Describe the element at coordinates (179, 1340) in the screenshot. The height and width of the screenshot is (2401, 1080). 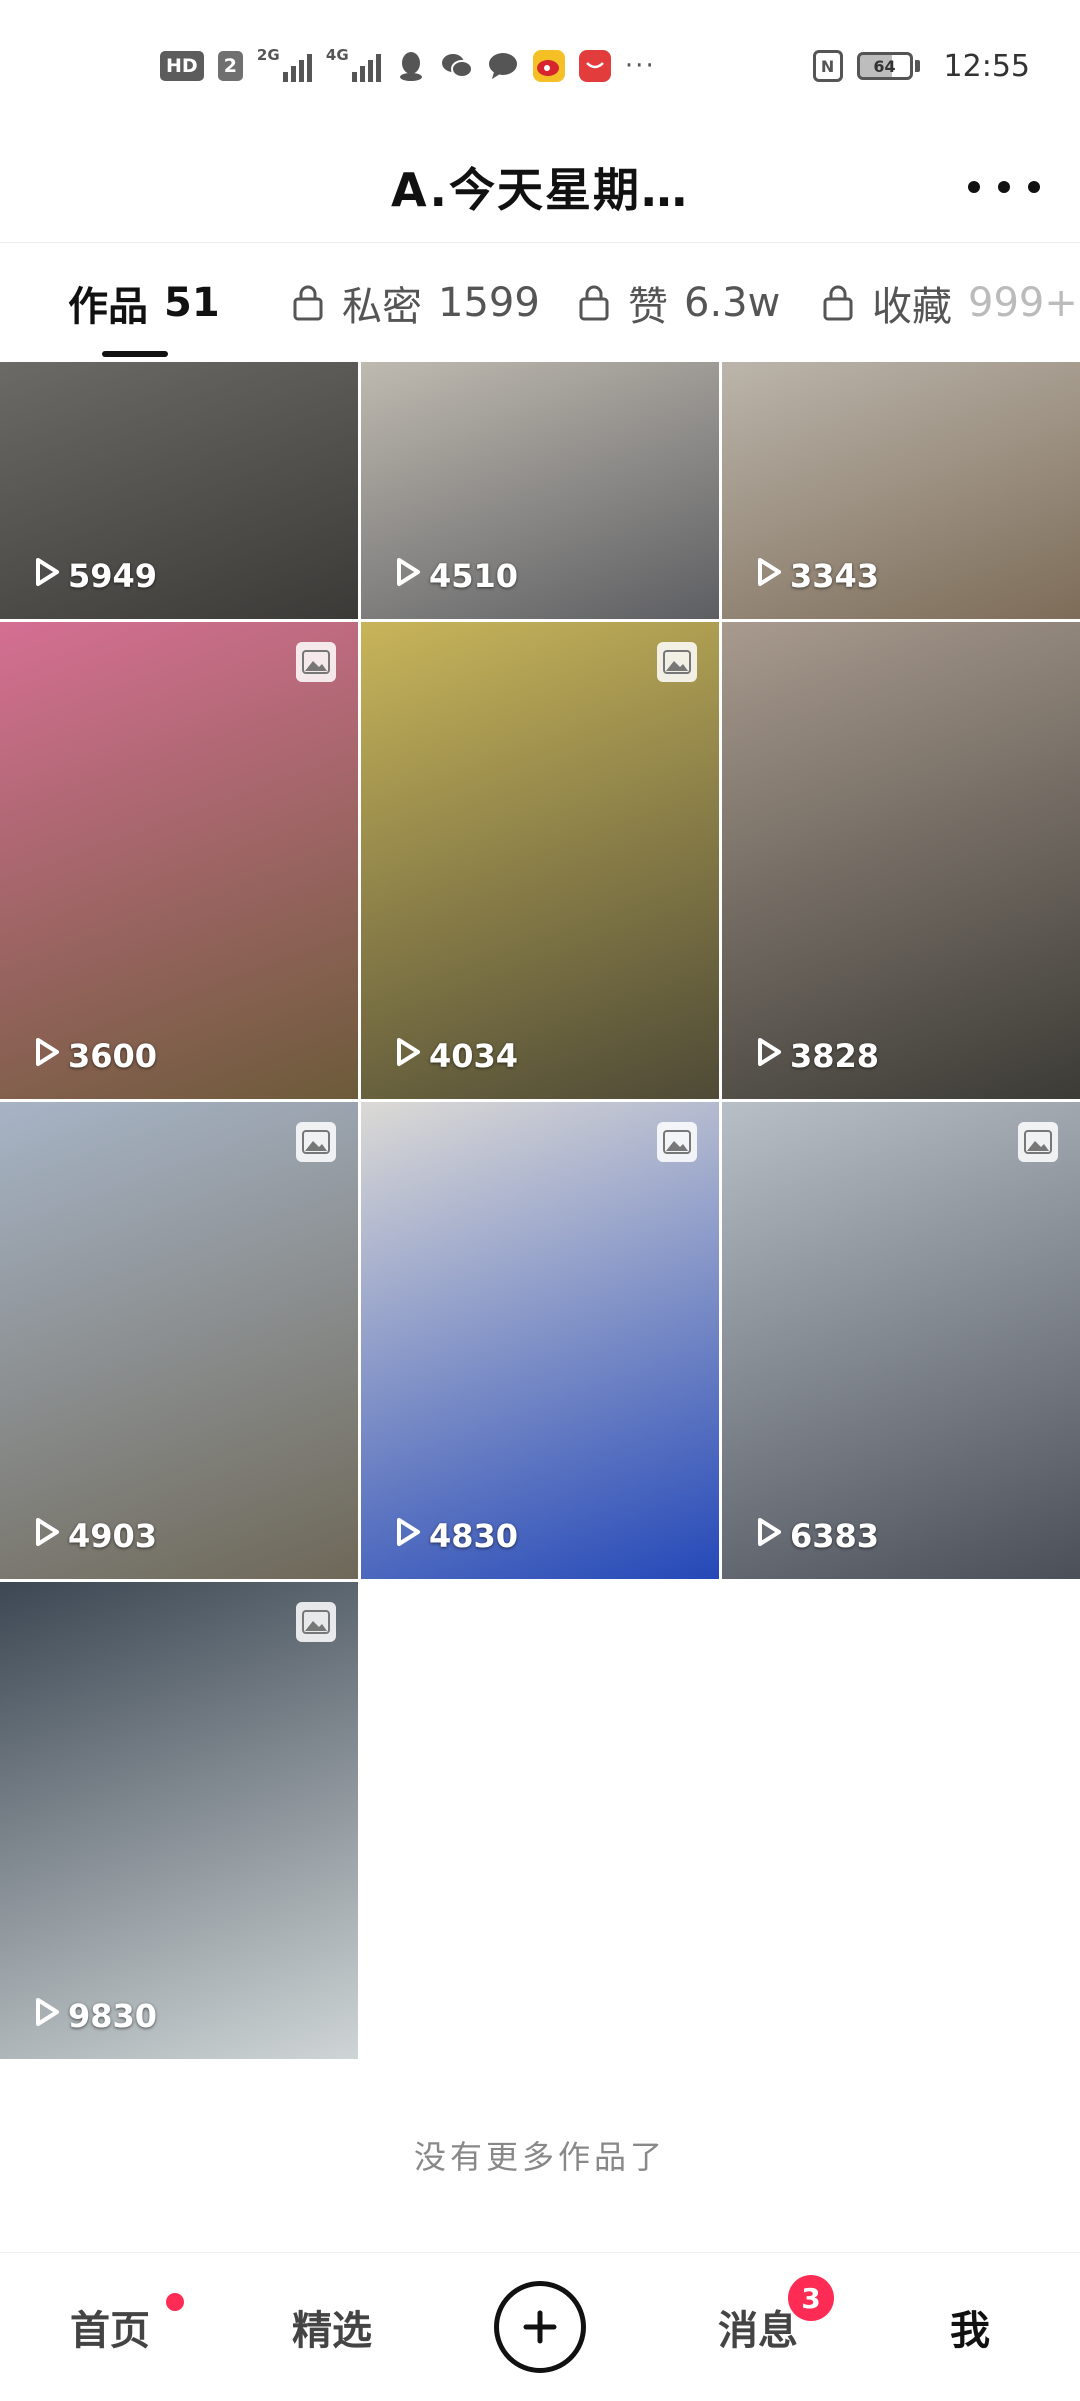
I see `video-tile: 4903` at that location.